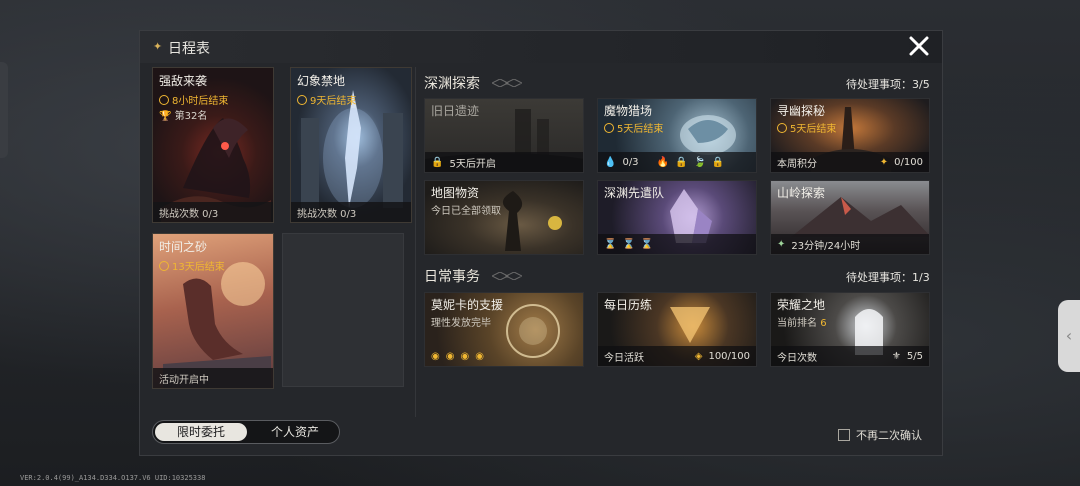 The image size is (1080, 486). What do you see at coordinates (455, 193) in the screenshot?
I see `card-title: 地图物资` at bounding box center [455, 193].